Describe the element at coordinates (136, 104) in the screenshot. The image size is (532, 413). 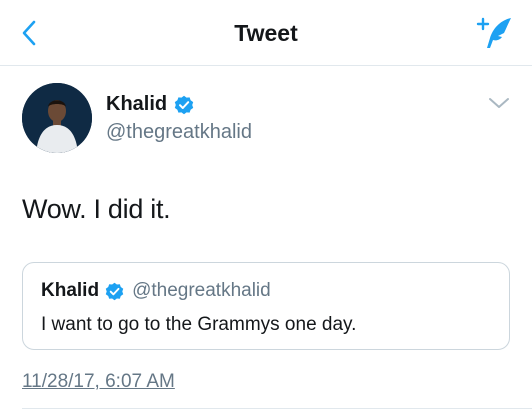
I see `author-name: Khalid` at that location.